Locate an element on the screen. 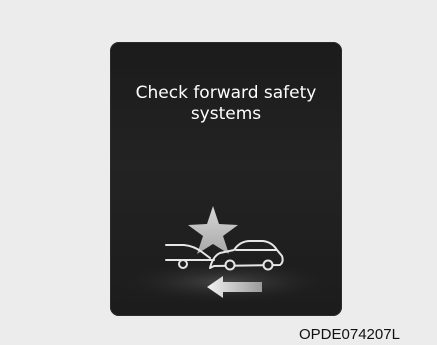 The height and width of the screenshot is (345, 437). warning-message-line-1: Check forward safety is located at coordinates (226, 93).